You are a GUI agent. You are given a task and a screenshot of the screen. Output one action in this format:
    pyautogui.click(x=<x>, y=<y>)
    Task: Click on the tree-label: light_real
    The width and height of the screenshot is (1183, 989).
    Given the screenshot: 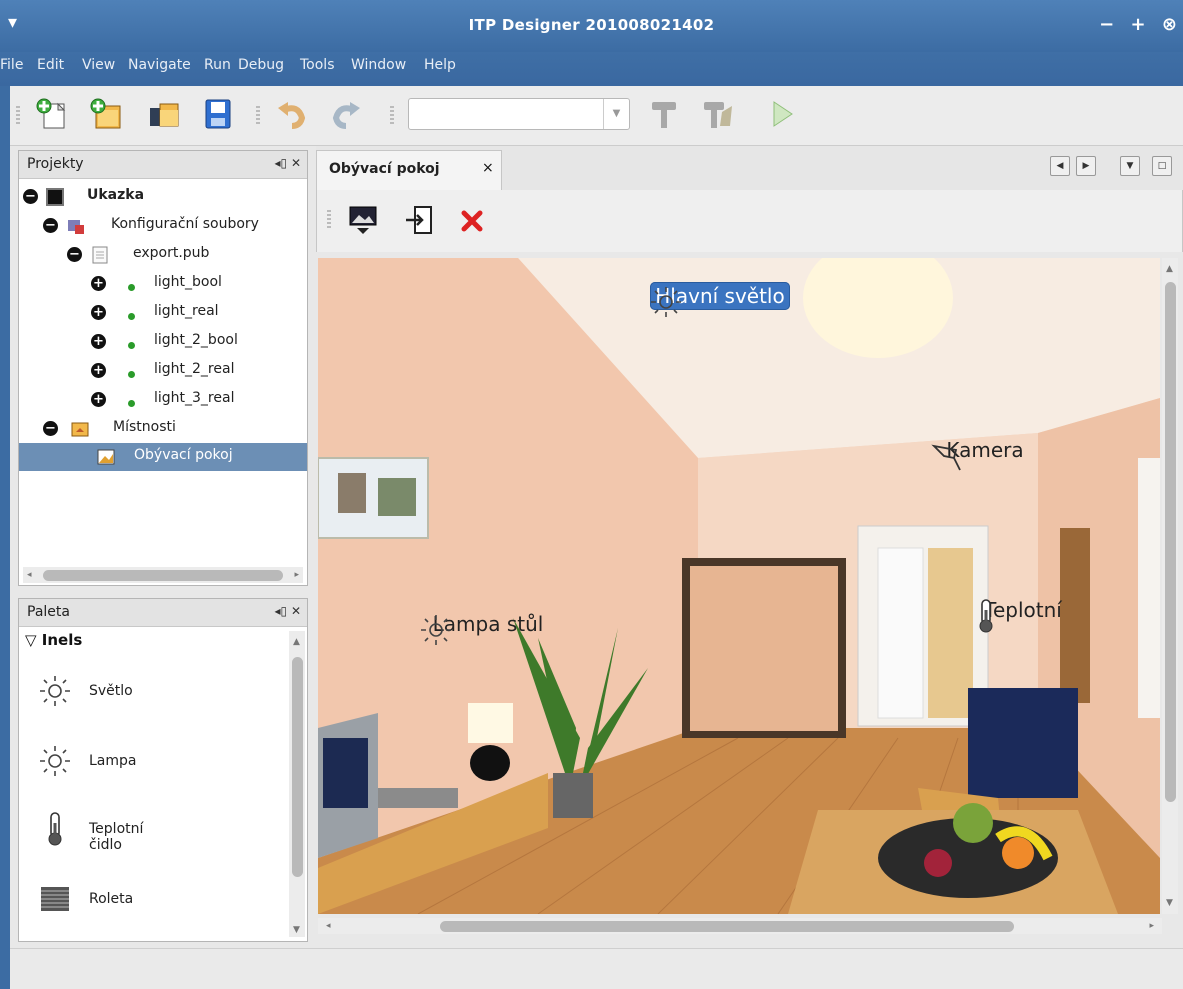 What is the action you would take?
    pyautogui.click(x=186, y=311)
    